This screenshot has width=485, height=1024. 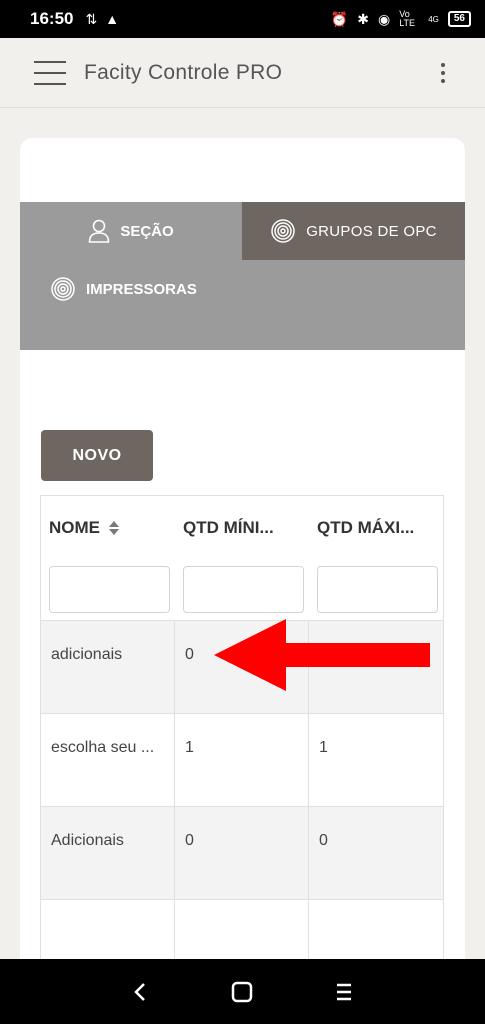 I want to click on tab-grupos-label: GRUPOS DE OPC, so click(x=371, y=231).